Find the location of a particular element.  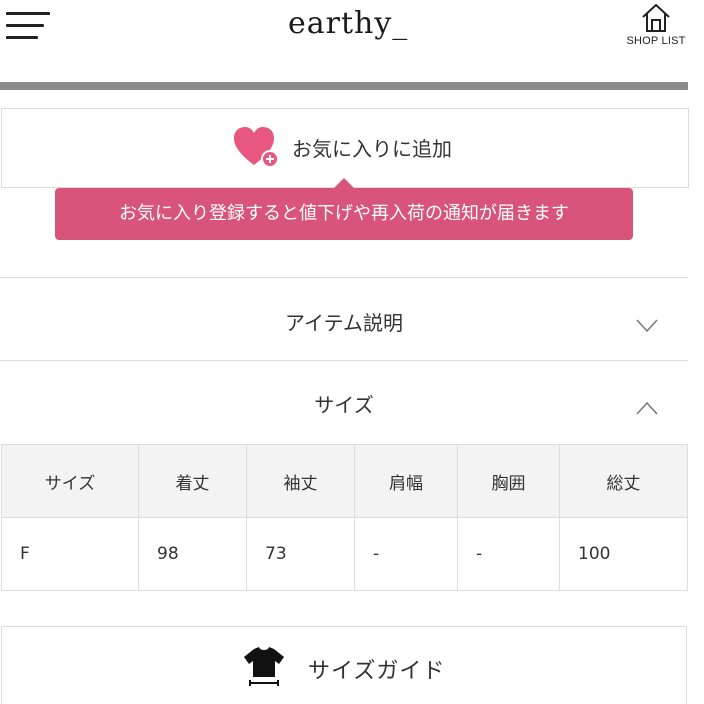

header-cell-chest: 胸囲 is located at coordinates (508, 481).